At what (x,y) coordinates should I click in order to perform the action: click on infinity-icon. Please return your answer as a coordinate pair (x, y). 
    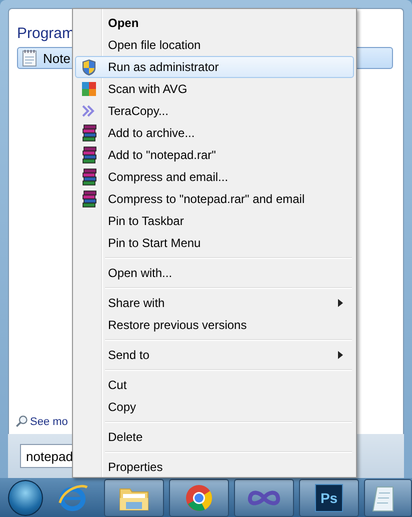
    Looking at the image, I should click on (264, 498).